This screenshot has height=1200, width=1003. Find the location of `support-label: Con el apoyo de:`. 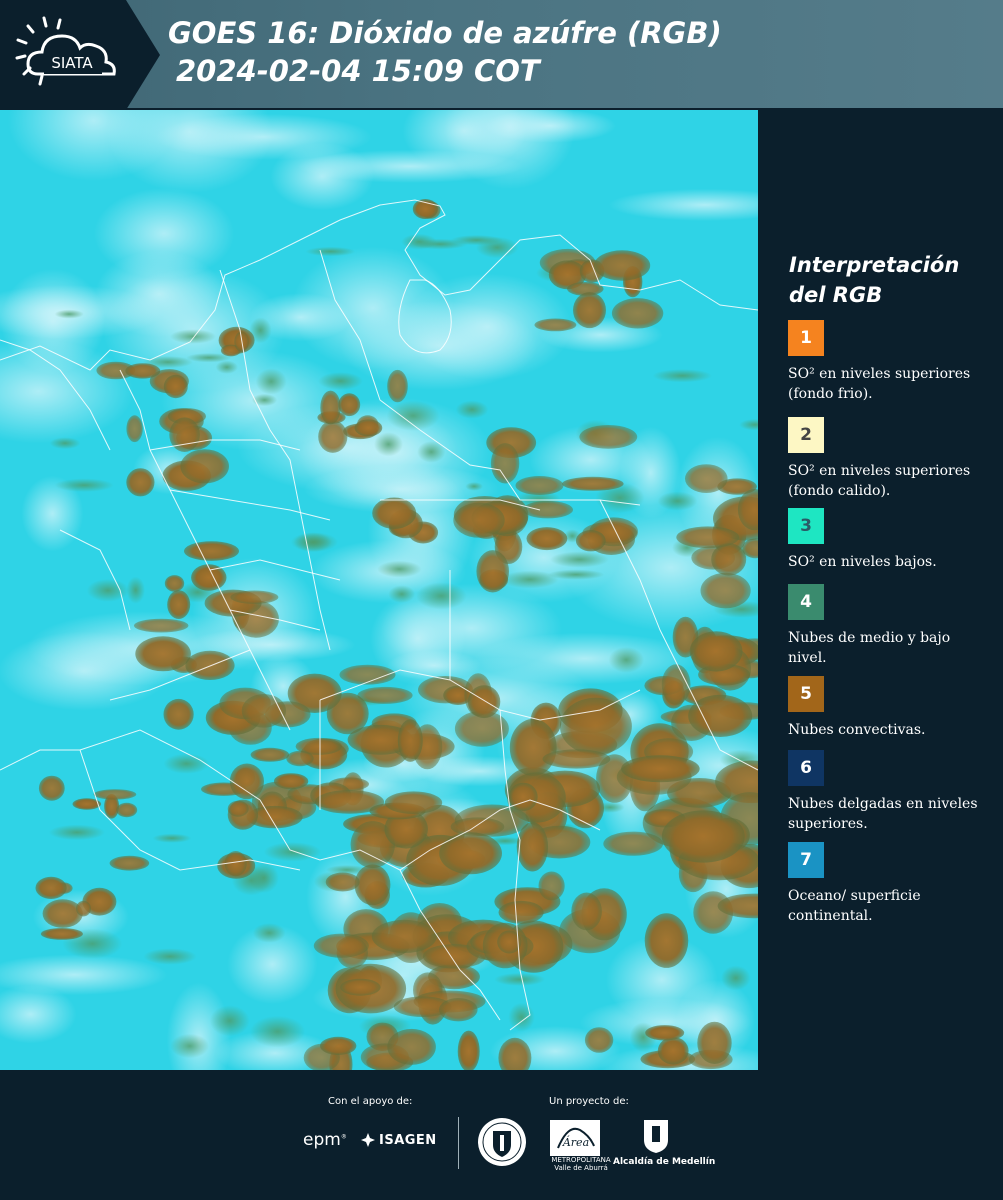

support-label: Con el apoyo de: is located at coordinates (370, 1101).